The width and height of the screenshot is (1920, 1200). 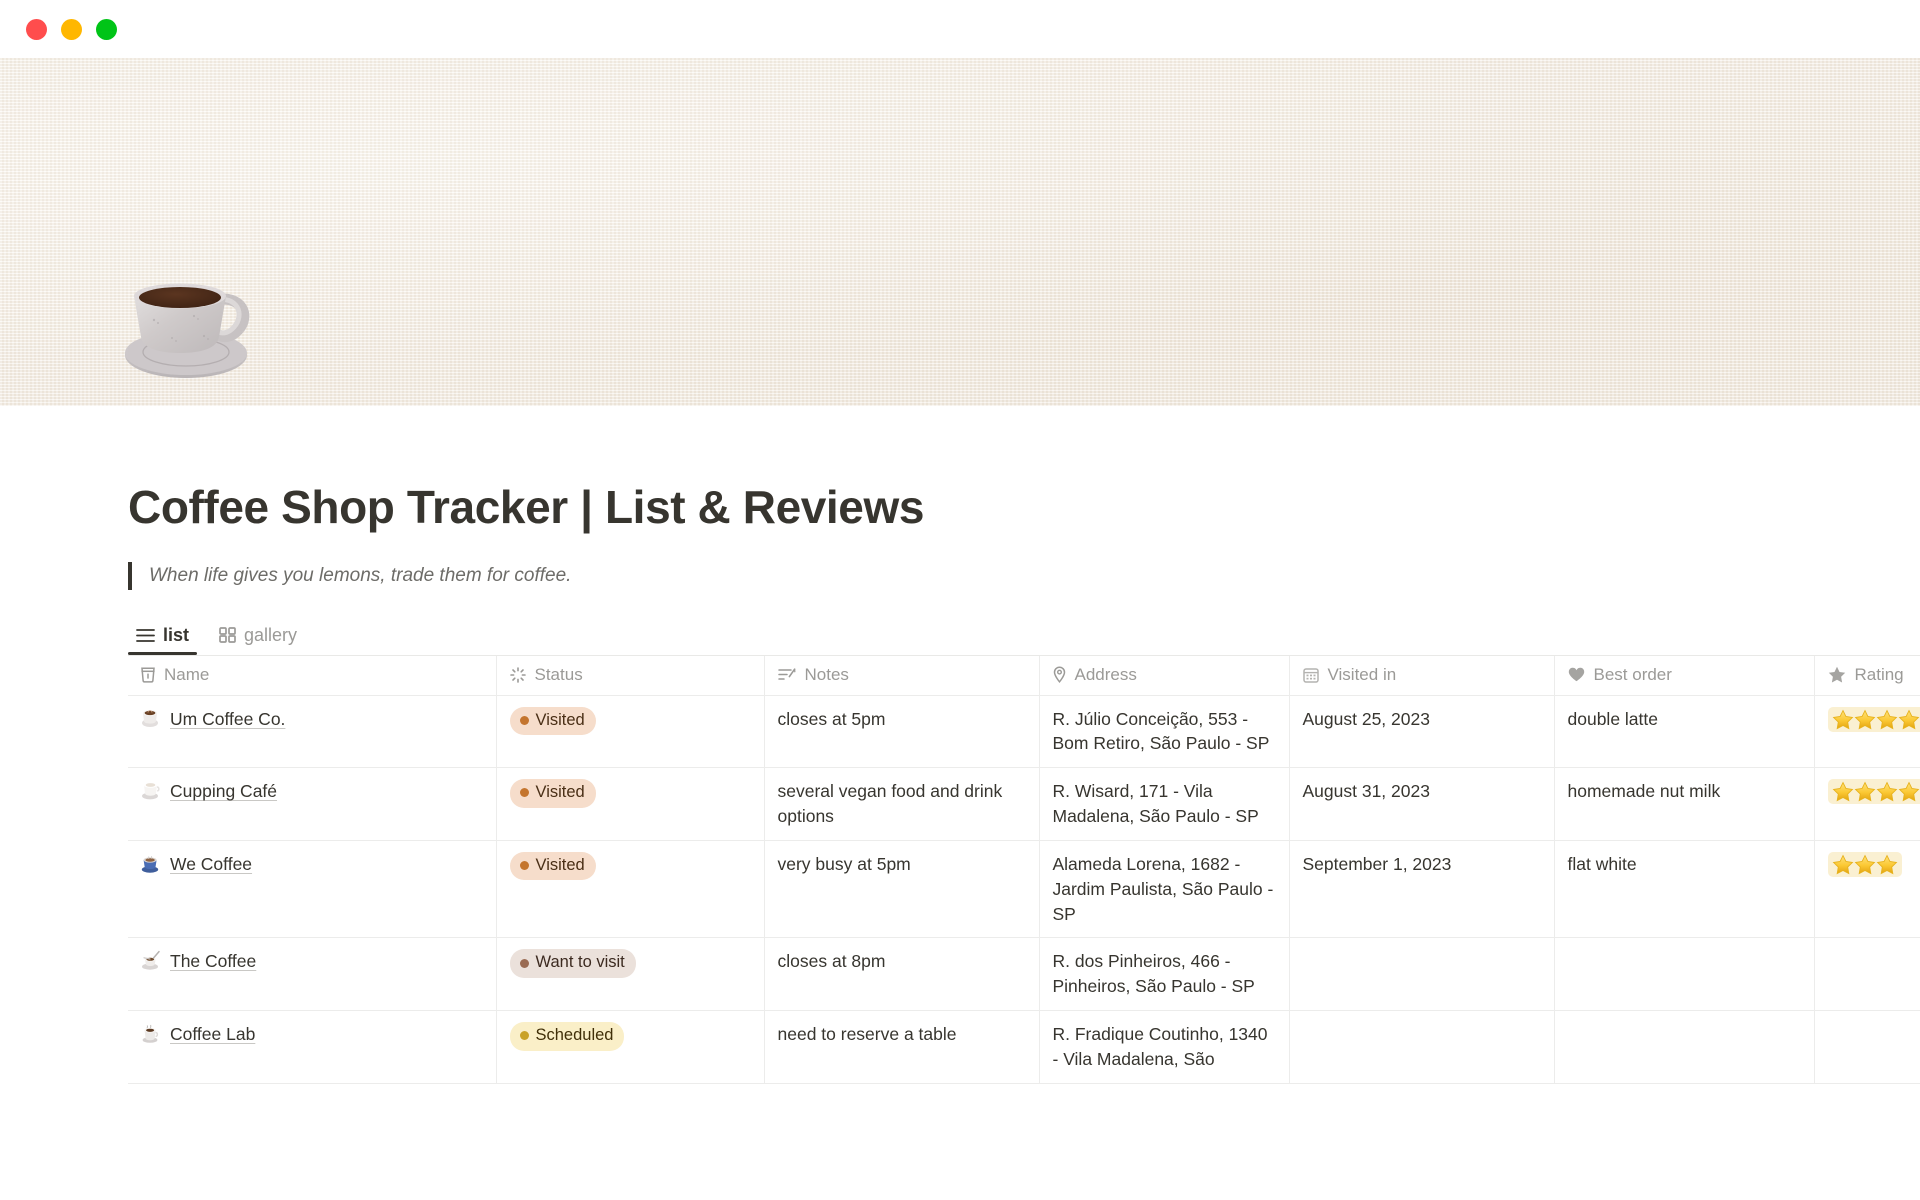 What do you see at coordinates (1422, 732) in the screenshot?
I see `cell-visited-in: August 25, 2023` at bounding box center [1422, 732].